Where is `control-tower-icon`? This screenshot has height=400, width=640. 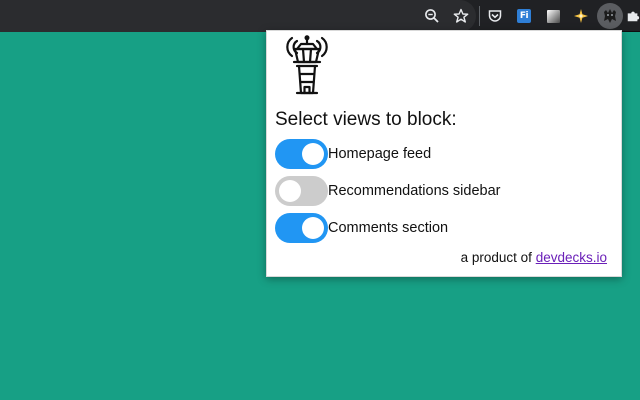 control-tower-icon is located at coordinates (307, 65).